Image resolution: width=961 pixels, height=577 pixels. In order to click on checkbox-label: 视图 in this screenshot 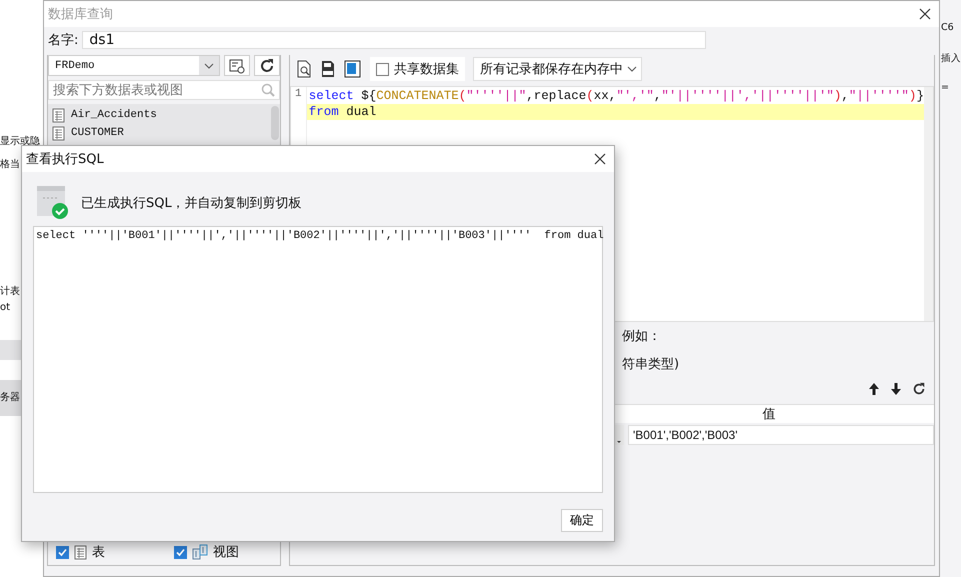, I will do `click(226, 552)`.